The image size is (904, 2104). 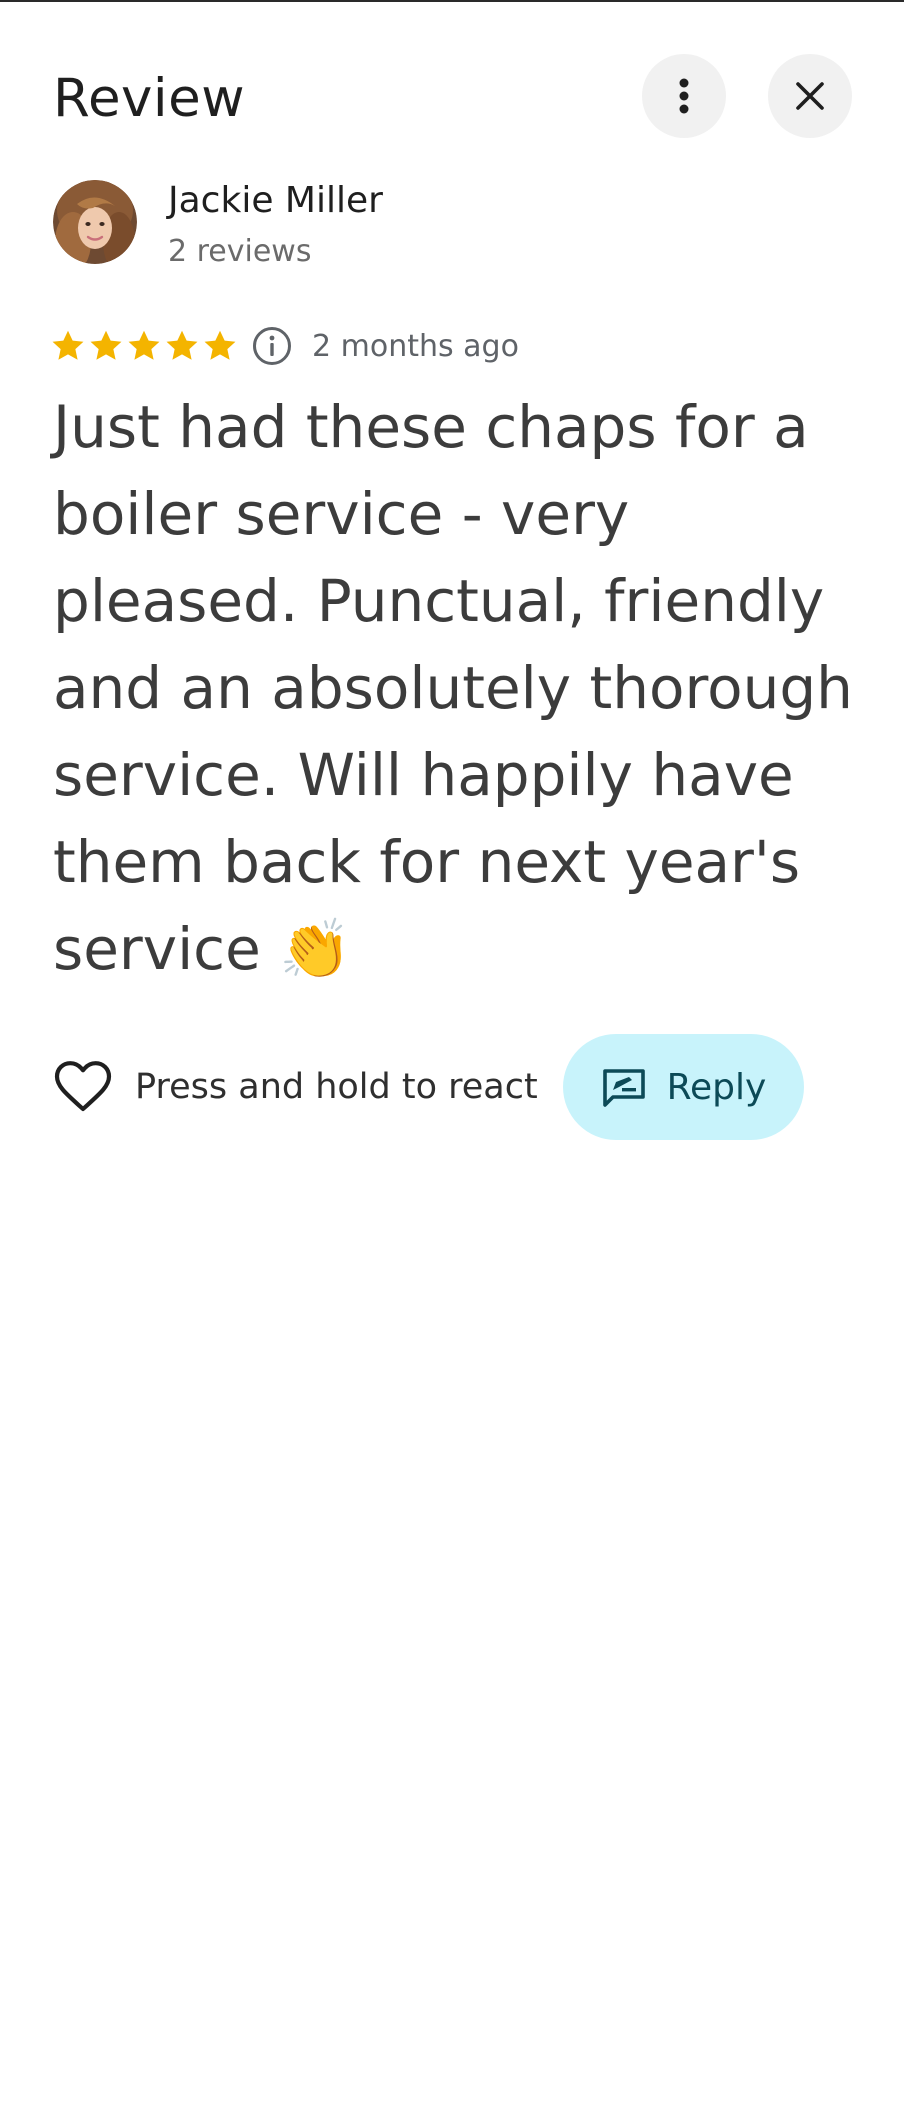 I want to click on review-timestamp: 2 months ago, so click(x=415, y=346).